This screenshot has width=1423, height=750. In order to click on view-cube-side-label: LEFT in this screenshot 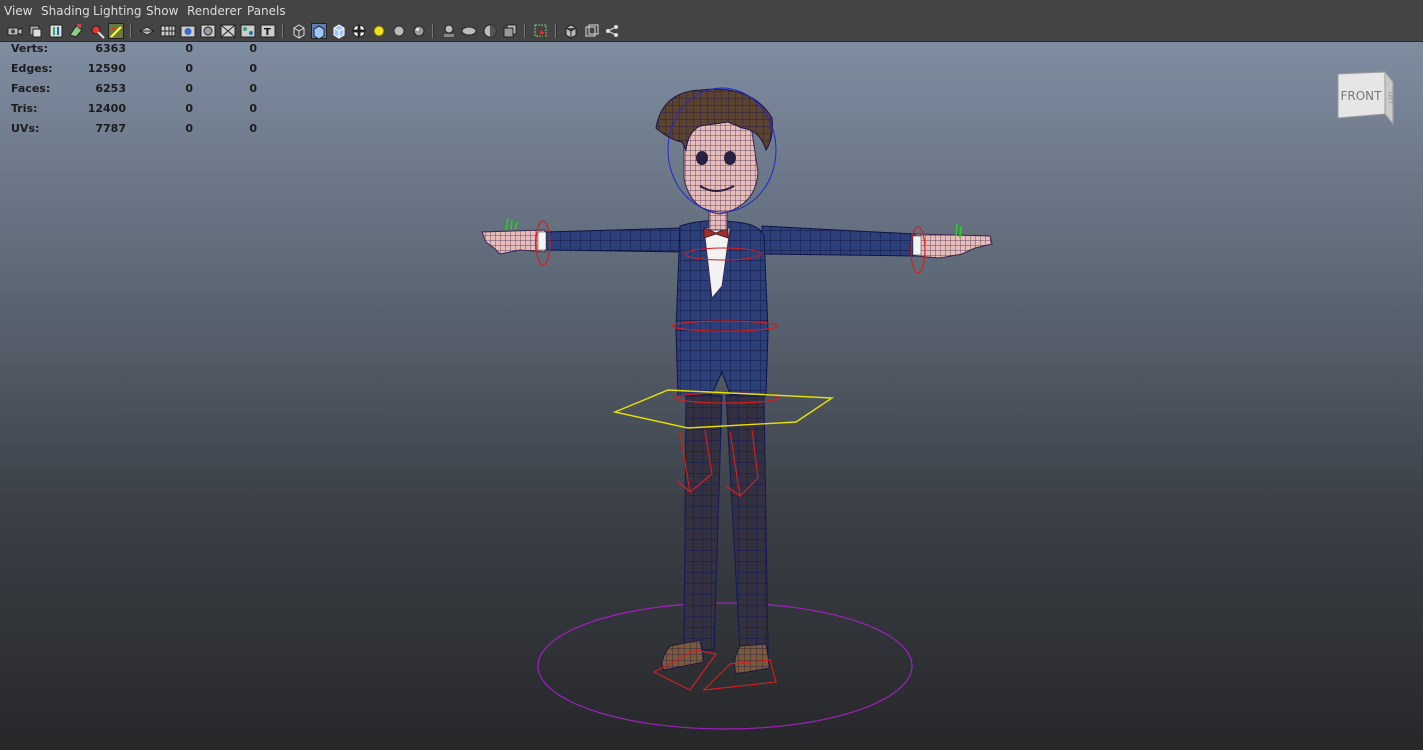, I will do `click(1390, 98)`.